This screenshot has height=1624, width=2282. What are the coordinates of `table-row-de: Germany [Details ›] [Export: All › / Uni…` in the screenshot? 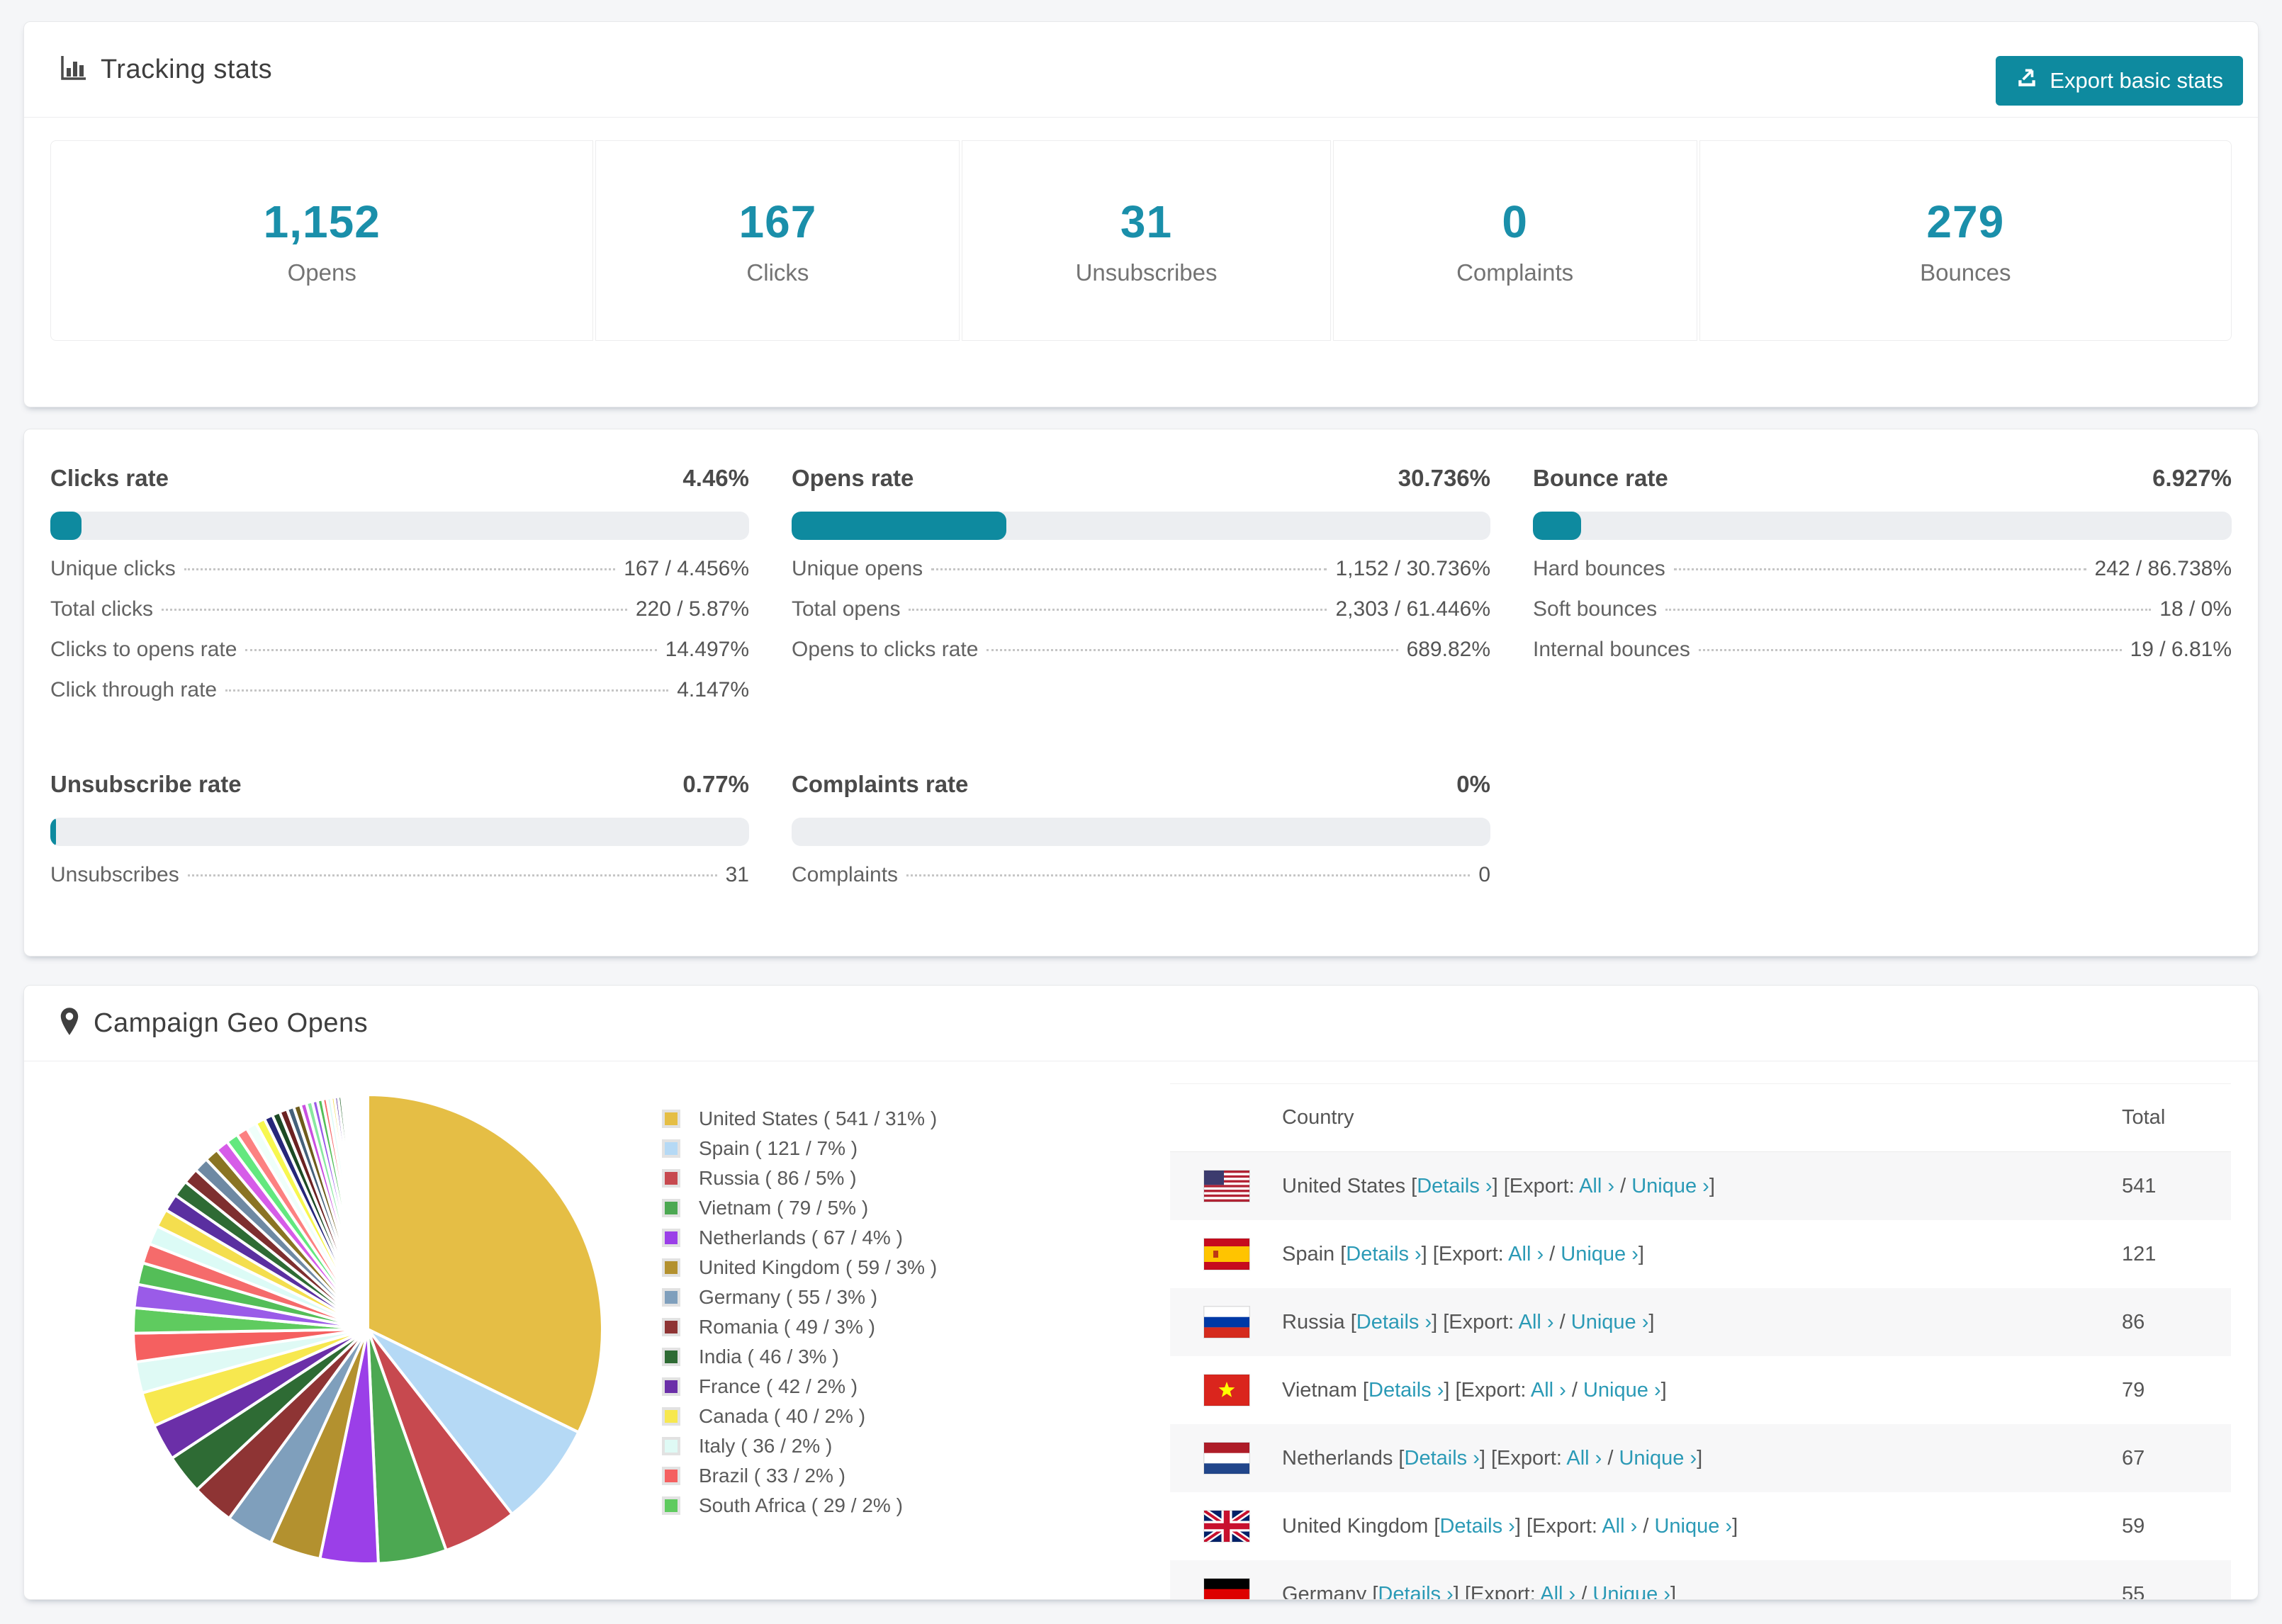 It's located at (1701, 1580).